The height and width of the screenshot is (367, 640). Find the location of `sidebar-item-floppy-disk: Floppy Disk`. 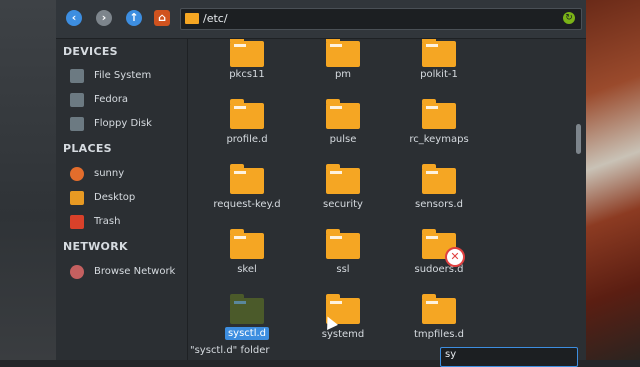

sidebar-item-floppy-disk: Floppy Disk is located at coordinates (126, 124).